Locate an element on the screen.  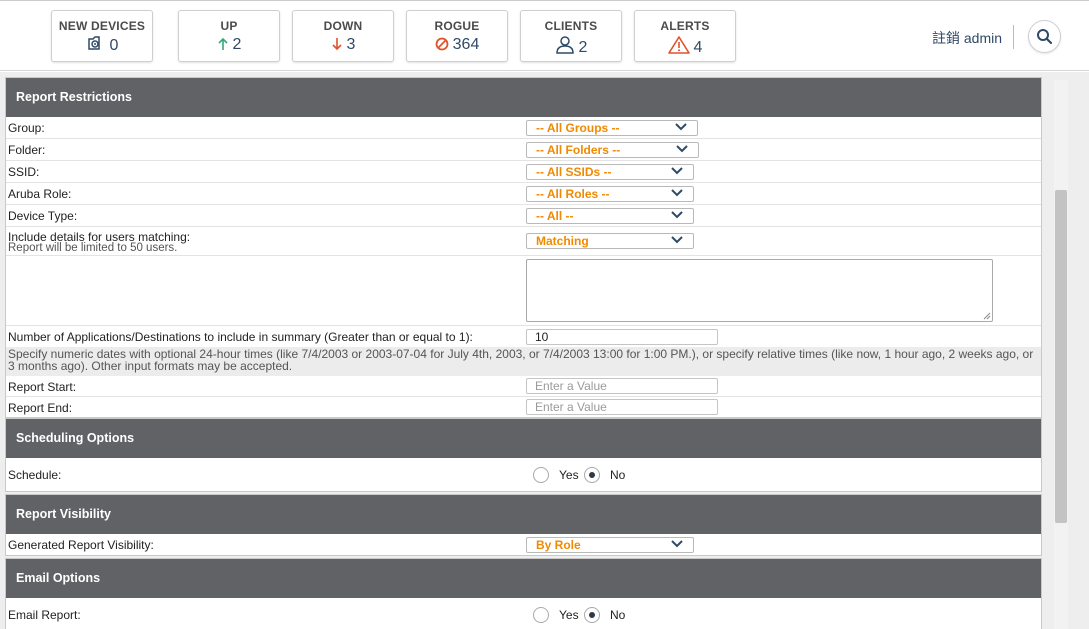
down-tile: DOWN 3 is located at coordinates (343, 36).